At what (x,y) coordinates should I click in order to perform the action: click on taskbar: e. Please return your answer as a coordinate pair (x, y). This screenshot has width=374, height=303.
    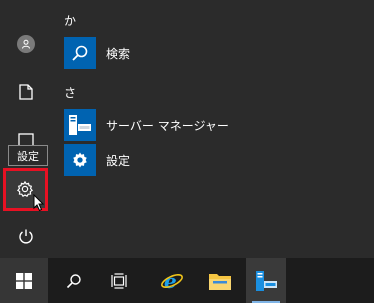
    Looking at the image, I should click on (187, 280).